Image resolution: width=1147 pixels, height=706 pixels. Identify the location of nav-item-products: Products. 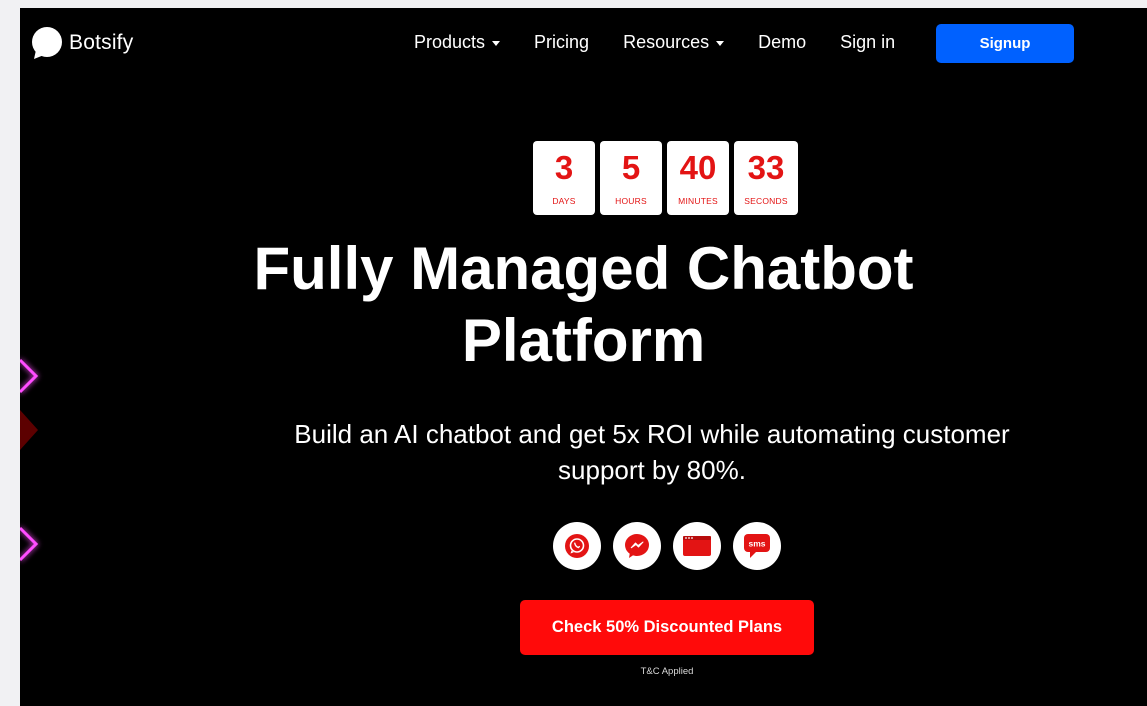
(457, 42).